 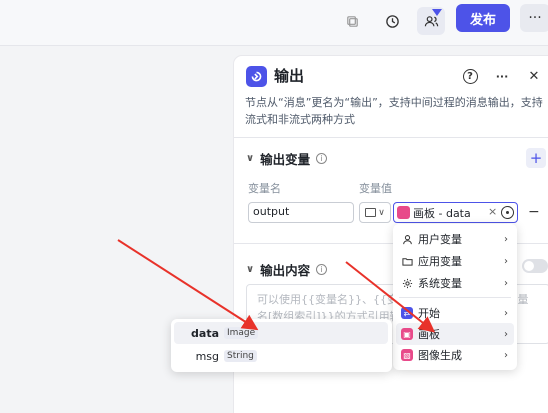 What do you see at coordinates (535, 266) in the screenshot?
I see `streaming-toggle` at bounding box center [535, 266].